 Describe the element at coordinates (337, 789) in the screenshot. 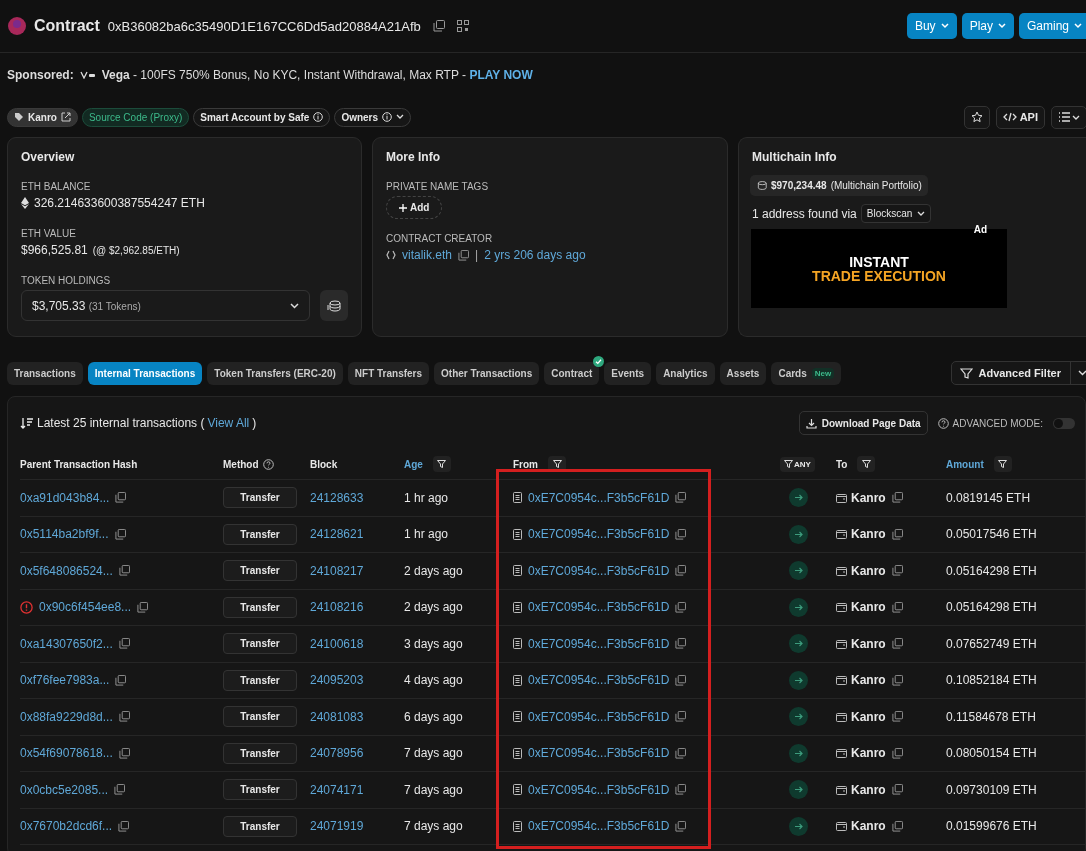

I see `block-link: 24074171` at that location.